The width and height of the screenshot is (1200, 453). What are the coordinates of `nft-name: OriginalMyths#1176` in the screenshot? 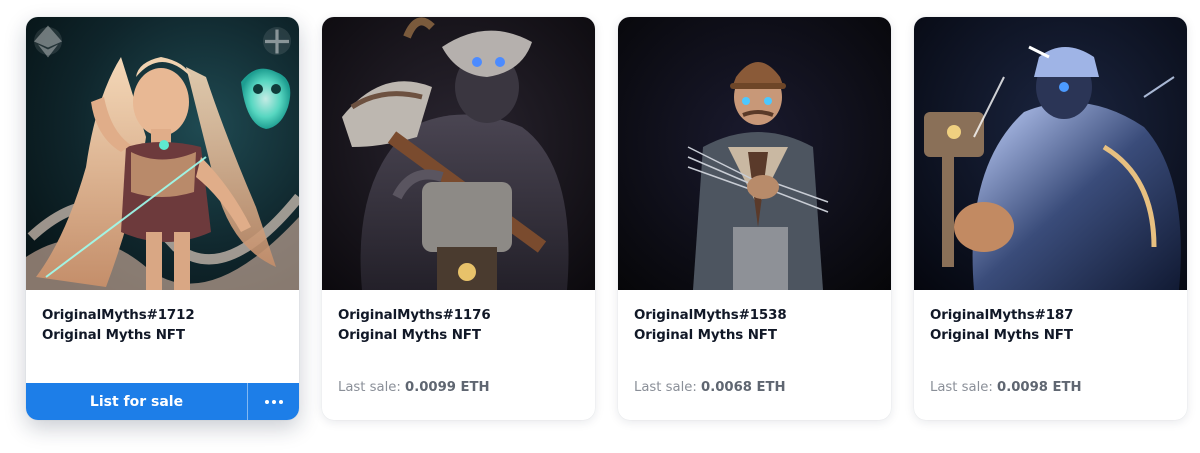 It's located at (460, 316).